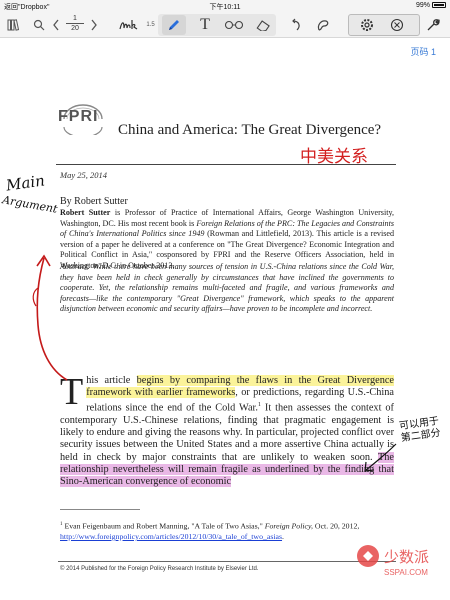 This screenshot has height=600, width=450. I want to click on toolbar: 1 20 1.5 T, so click(225, 25).